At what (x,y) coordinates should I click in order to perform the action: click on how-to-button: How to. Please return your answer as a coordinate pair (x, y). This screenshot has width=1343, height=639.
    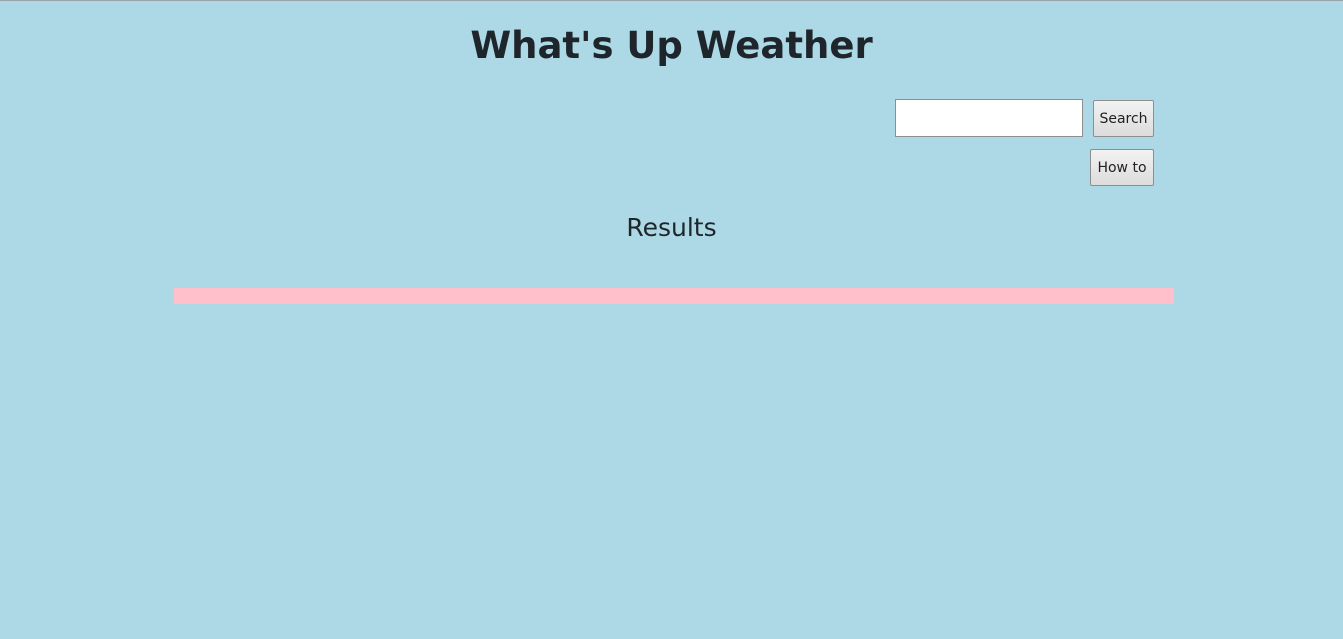
    Looking at the image, I should click on (1122, 167).